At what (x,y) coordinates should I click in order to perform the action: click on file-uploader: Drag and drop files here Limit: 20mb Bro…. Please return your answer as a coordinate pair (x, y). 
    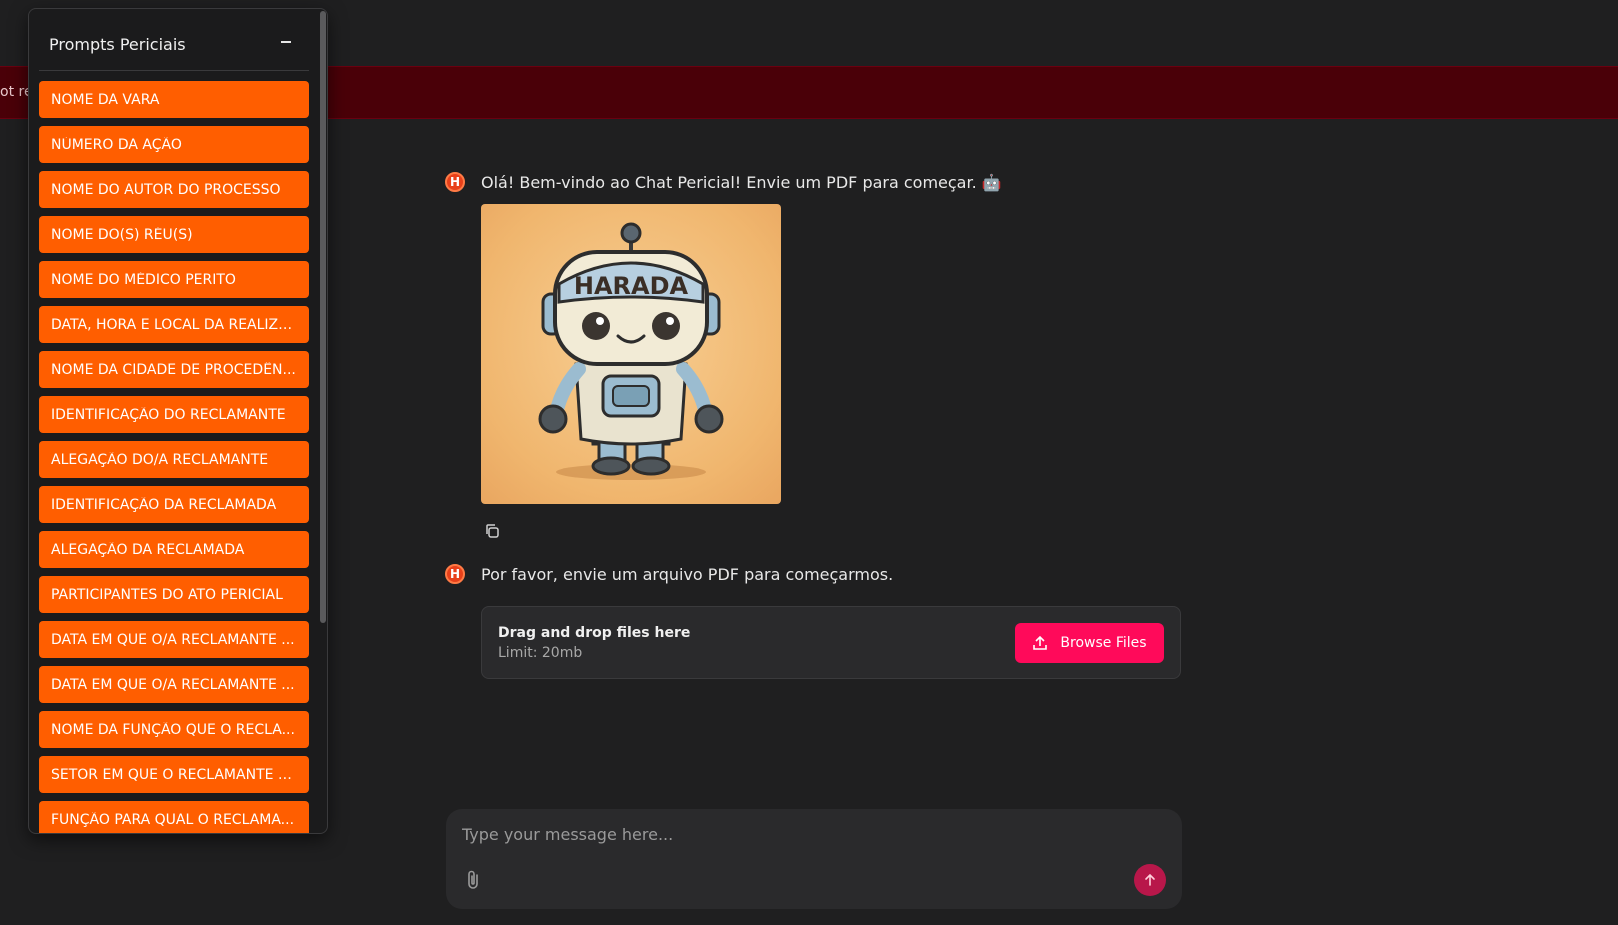
    Looking at the image, I should click on (831, 642).